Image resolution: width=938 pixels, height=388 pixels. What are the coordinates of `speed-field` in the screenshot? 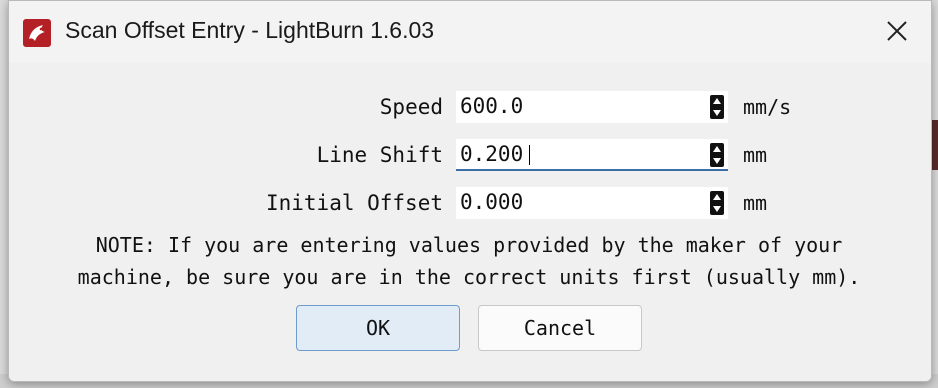 It's located at (592, 107).